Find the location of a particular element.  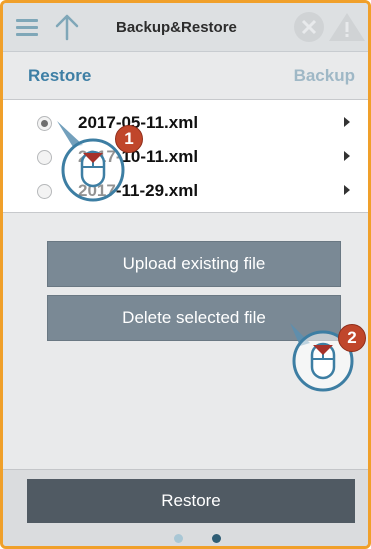

header-bar: Backup&Restore is located at coordinates (185, 27).